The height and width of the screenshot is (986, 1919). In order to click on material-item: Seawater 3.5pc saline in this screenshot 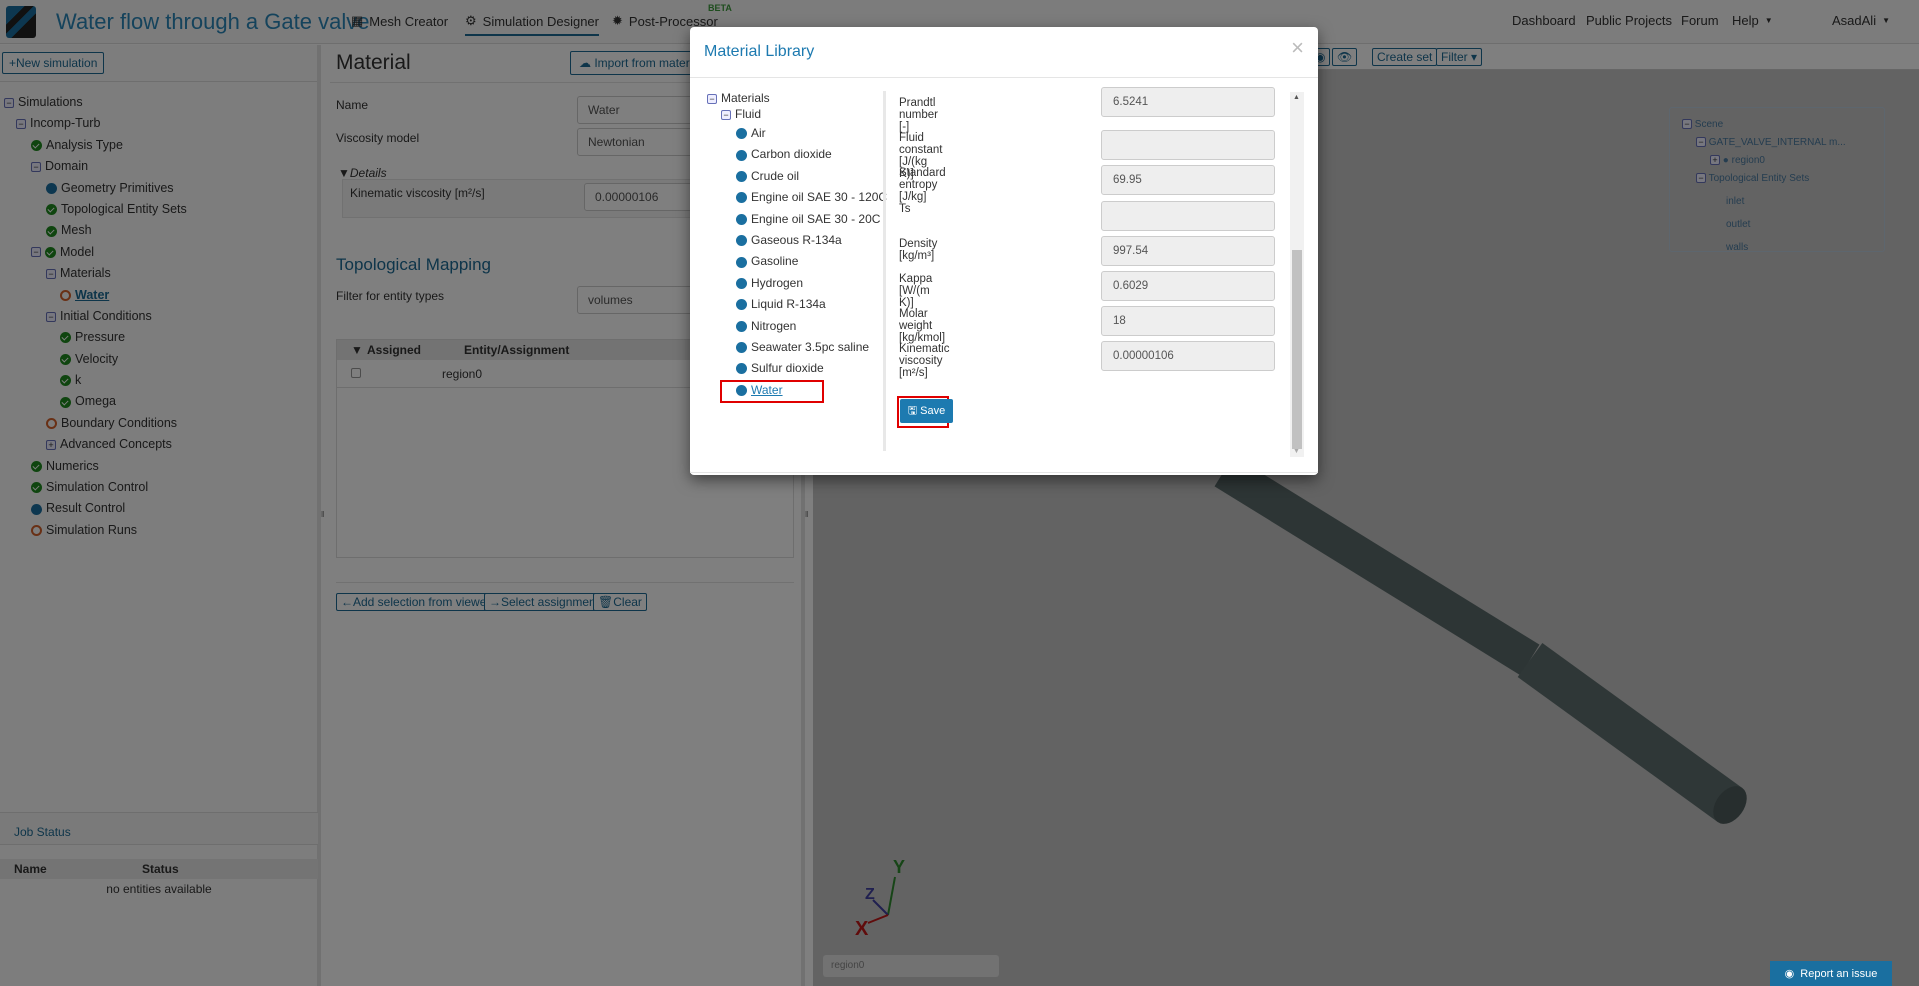, I will do `click(797, 347)`.